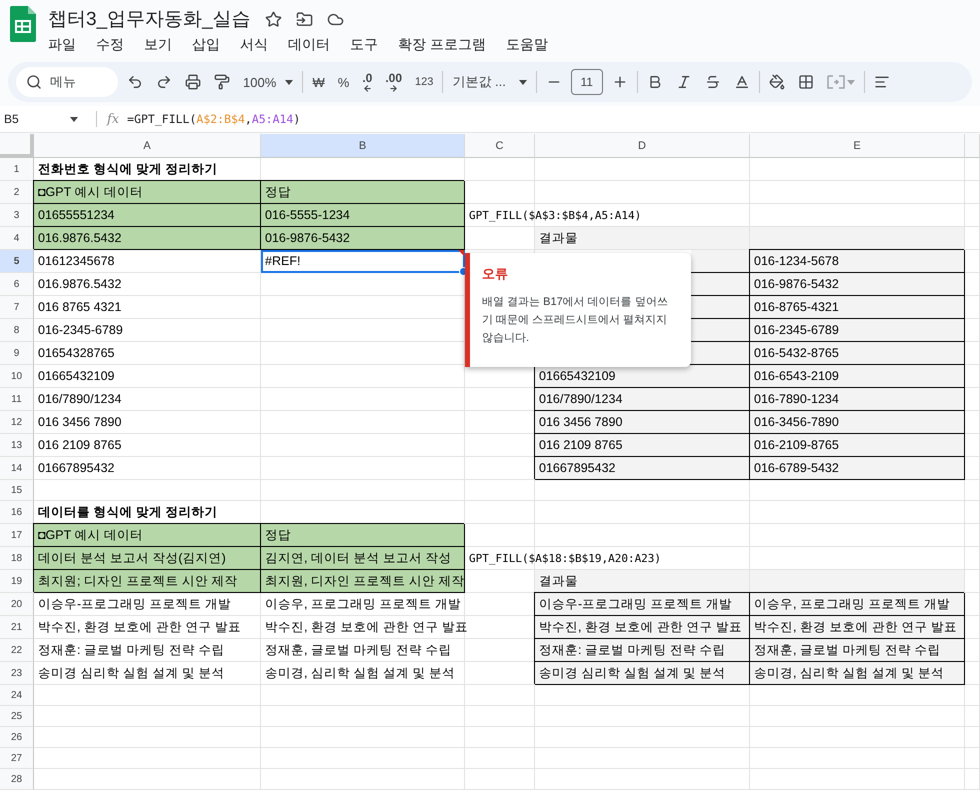  What do you see at coordinates (17, 307) in the screenshot?
I see `row-number: 7` at bounding box center [17, 307].